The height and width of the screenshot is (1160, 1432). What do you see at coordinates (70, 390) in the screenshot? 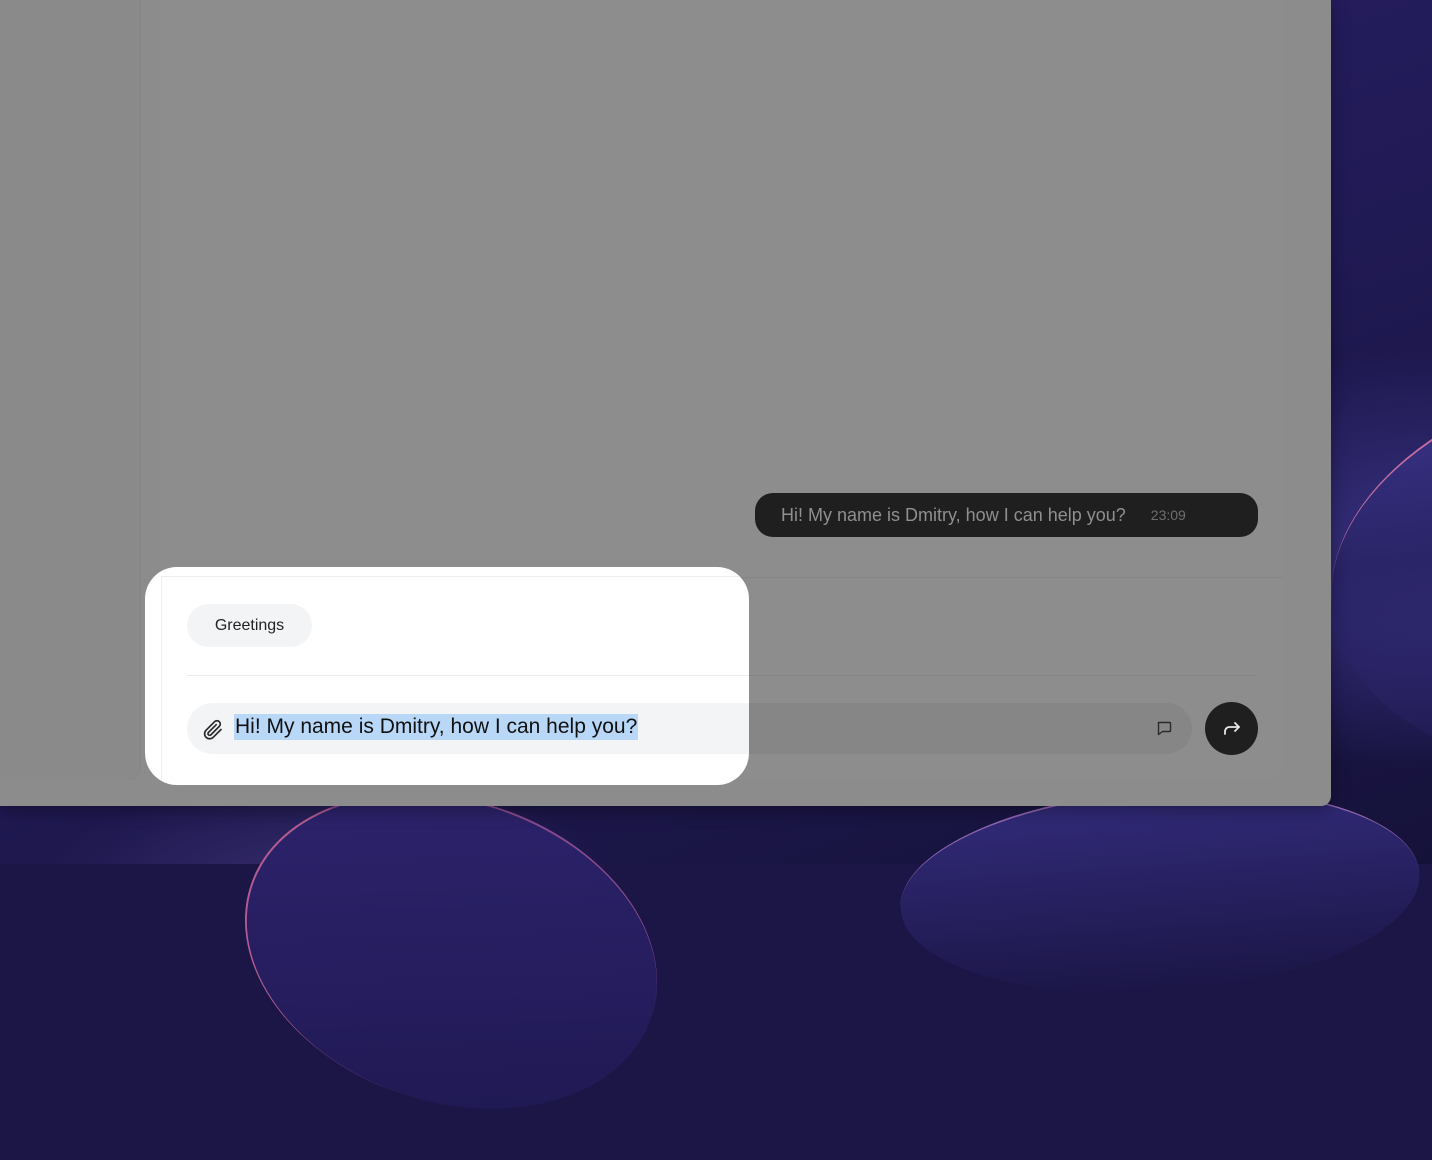
I see `sidebar-panel` at bounding box center [70, 390].